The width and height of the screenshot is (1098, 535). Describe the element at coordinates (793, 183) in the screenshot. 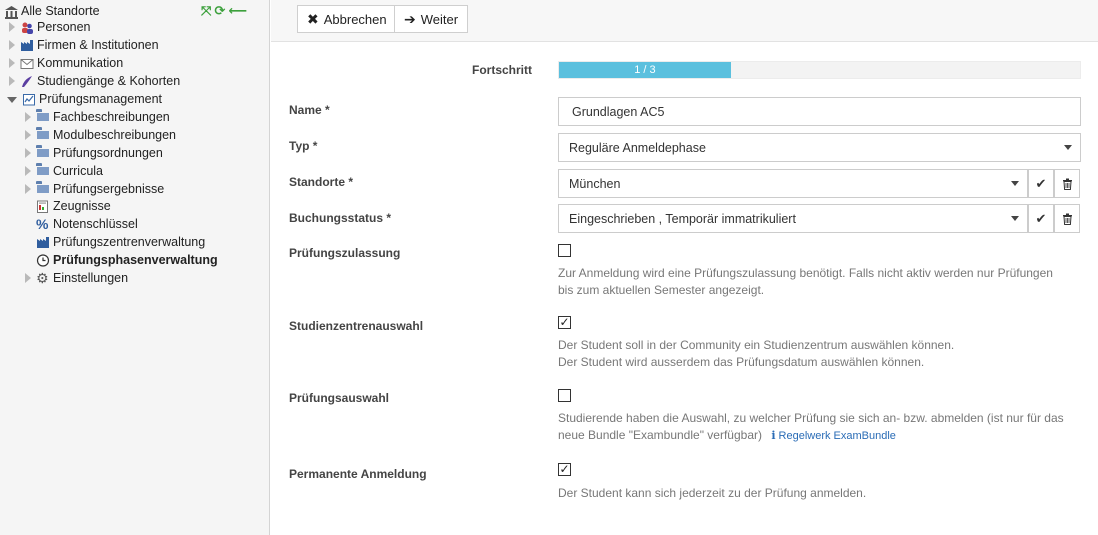

I see `standorte-select: München` at that location.